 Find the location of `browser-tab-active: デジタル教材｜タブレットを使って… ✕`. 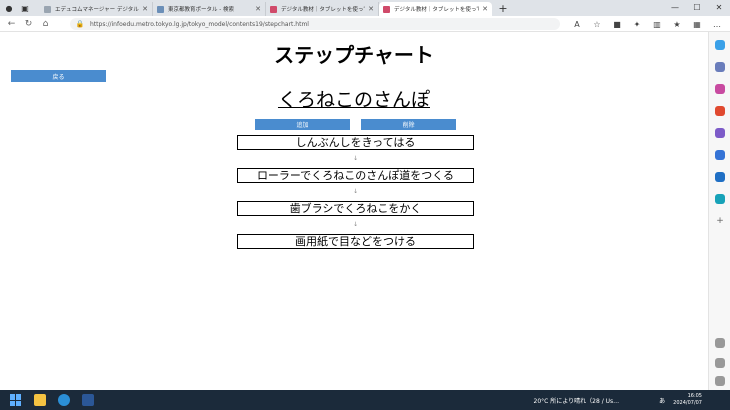

browser-tab-active: デジタル教材｜タブレットを使って… ✕ is located at coordinates (435, 9).